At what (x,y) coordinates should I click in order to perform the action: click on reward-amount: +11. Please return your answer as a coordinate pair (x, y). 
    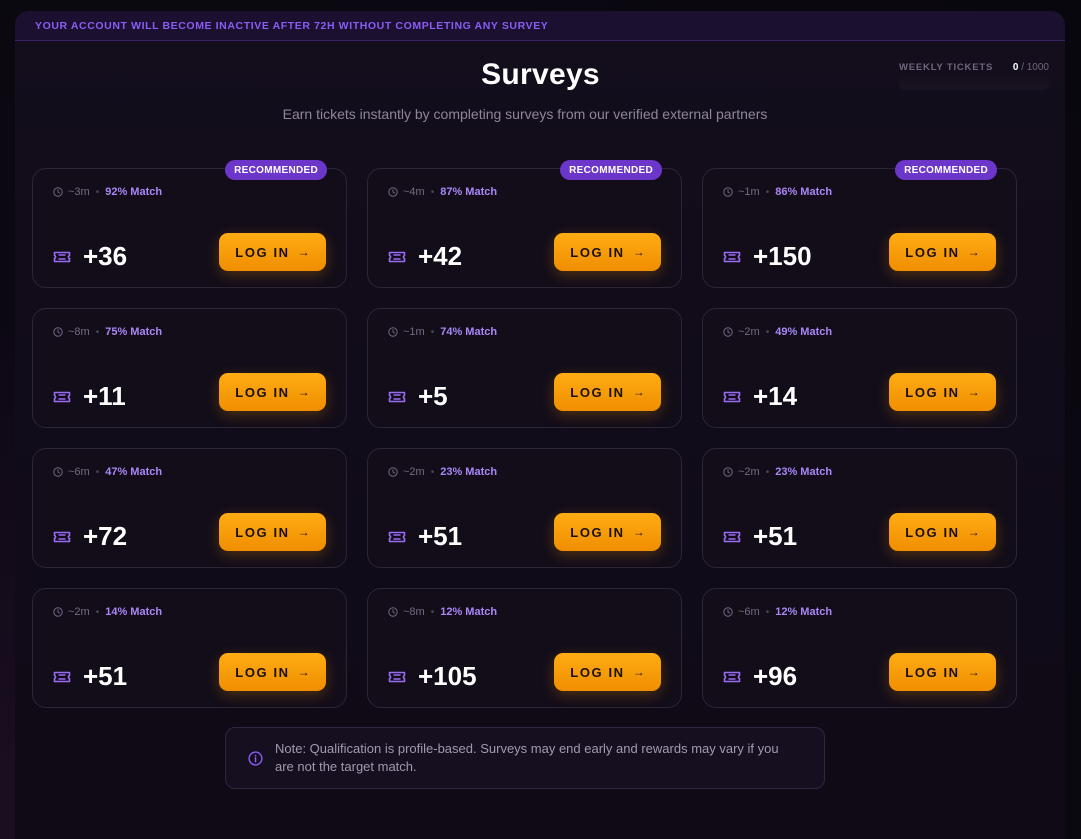
    Looking at the image, I should click on (104, 396).